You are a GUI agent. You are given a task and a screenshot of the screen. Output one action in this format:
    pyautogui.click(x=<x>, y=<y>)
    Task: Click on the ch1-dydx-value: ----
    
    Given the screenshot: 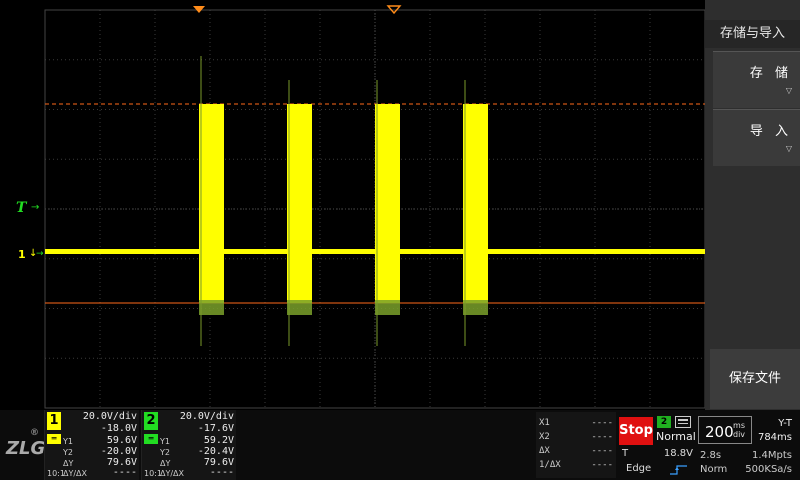 What is the action you would take?
    pyautogui.click(x=124, y=472)
    